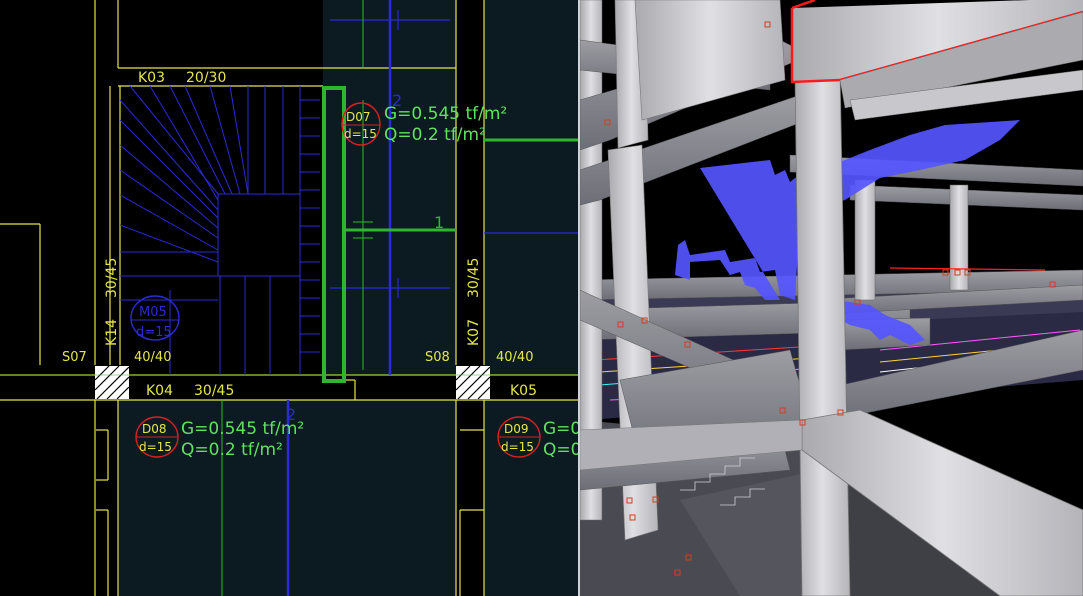  What do you see at coordinates (435, 135) in the screenshot?
I see `slab-d07-live-load: Q=0.2 tf/m²` at bounding box center [435, 135].